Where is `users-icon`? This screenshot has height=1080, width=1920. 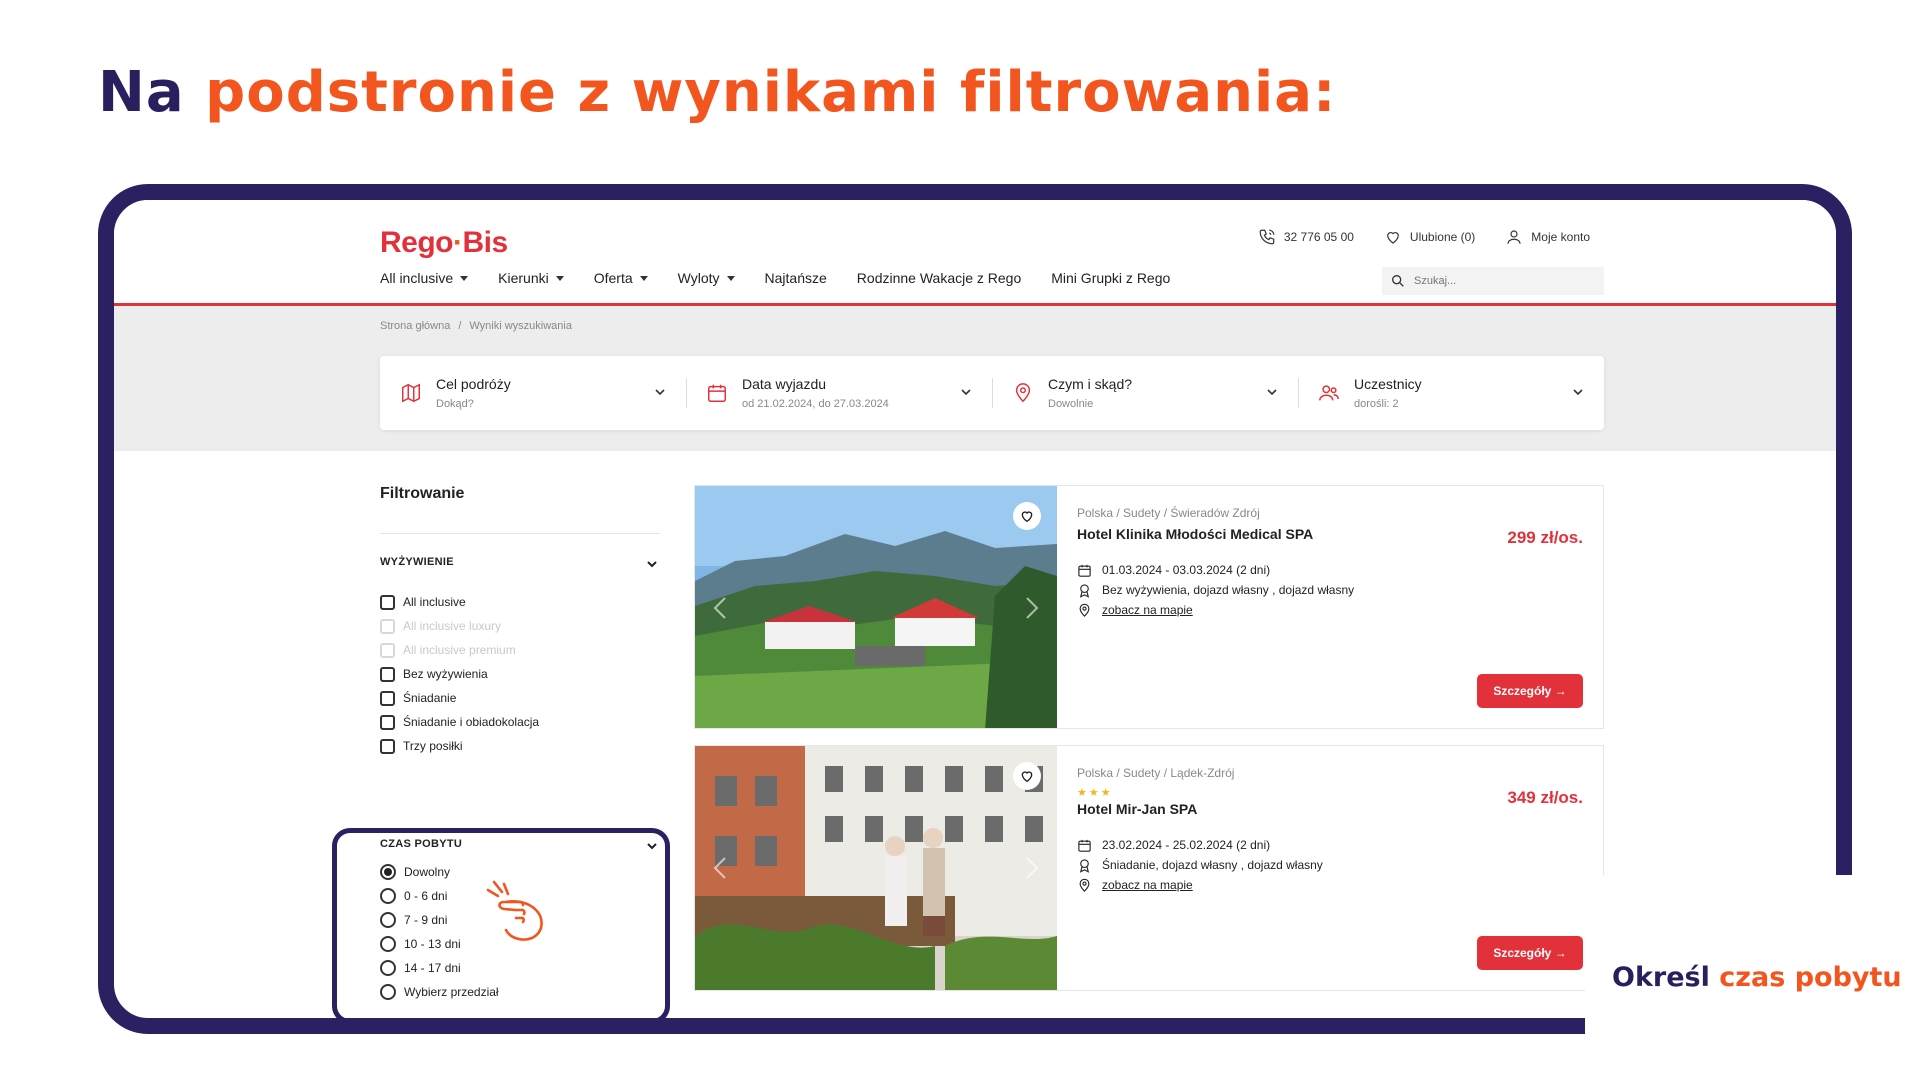
users-icon is located at coordinates (1329, 393).